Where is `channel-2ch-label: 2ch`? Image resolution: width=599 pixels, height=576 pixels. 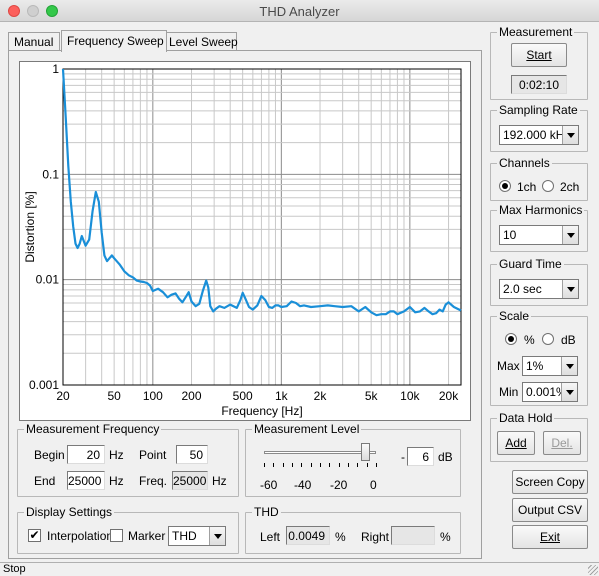 channel-2ch-label: 2ch is located at coordinates (570, 187).